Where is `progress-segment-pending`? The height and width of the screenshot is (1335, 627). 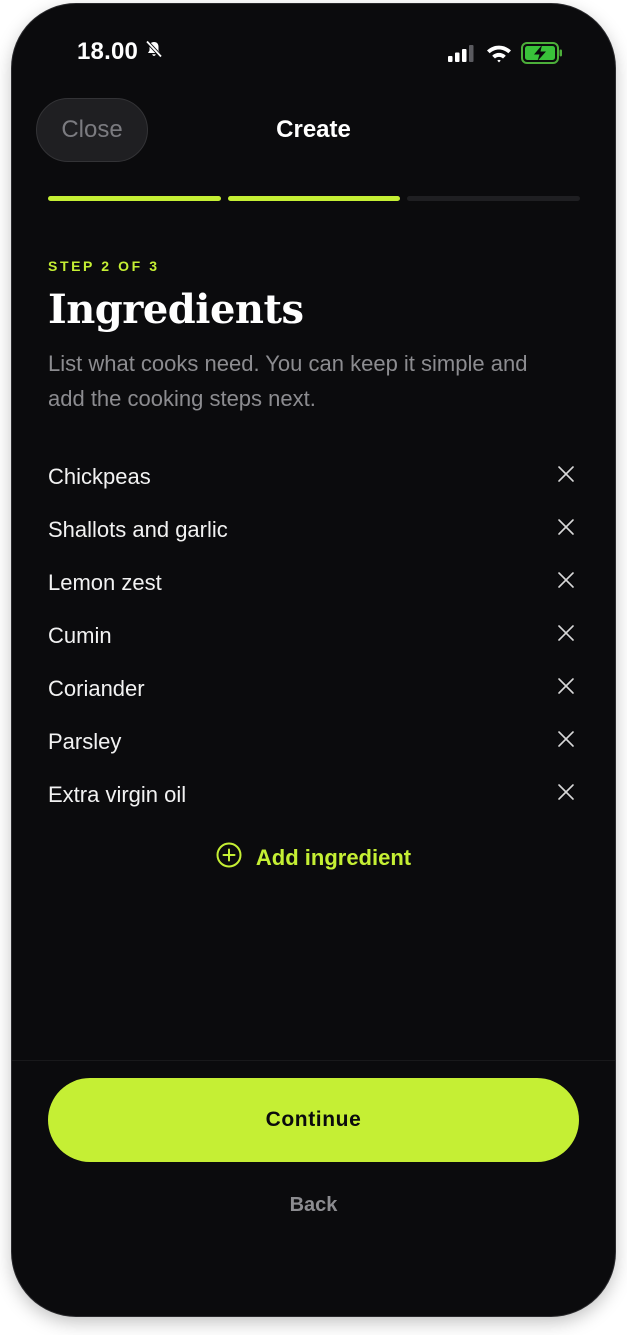
progress-segment-pending is located at coordinates (494, 198).